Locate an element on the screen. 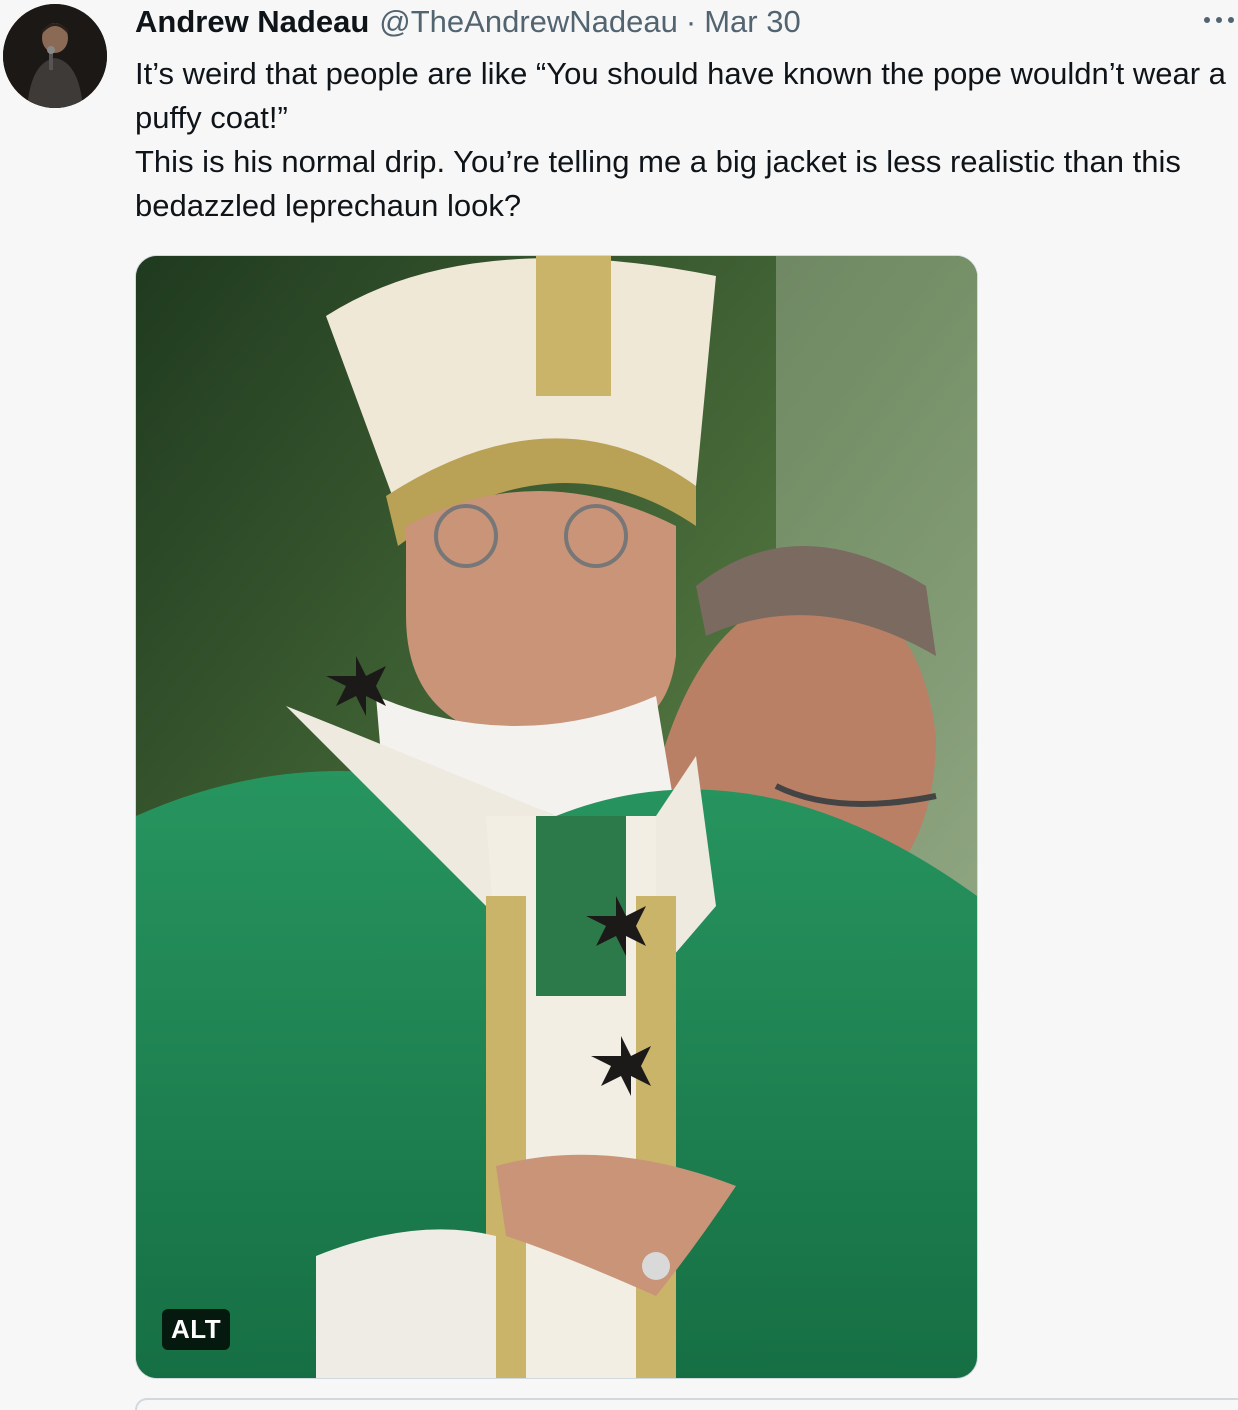 The image size is (1238, 1410). avatar is located at coordinates (55, 56).